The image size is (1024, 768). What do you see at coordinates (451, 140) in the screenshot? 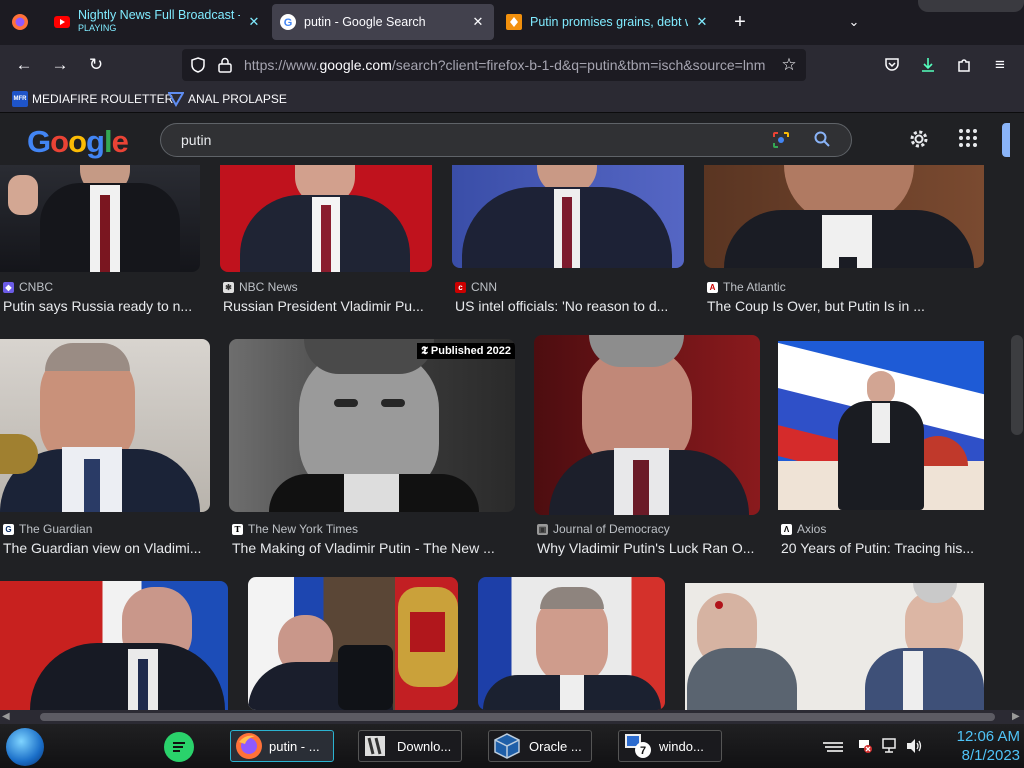
I see `search-input` at bounding box center [451, 140].